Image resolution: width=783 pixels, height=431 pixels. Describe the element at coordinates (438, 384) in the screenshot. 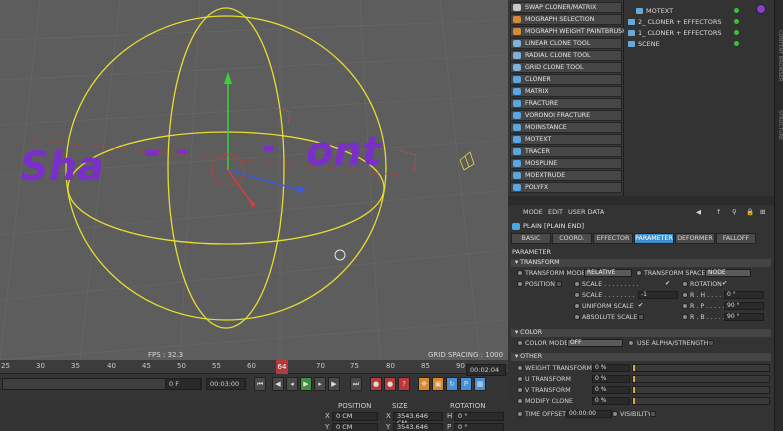

I see `key-scale-icon: ▣` at that location.